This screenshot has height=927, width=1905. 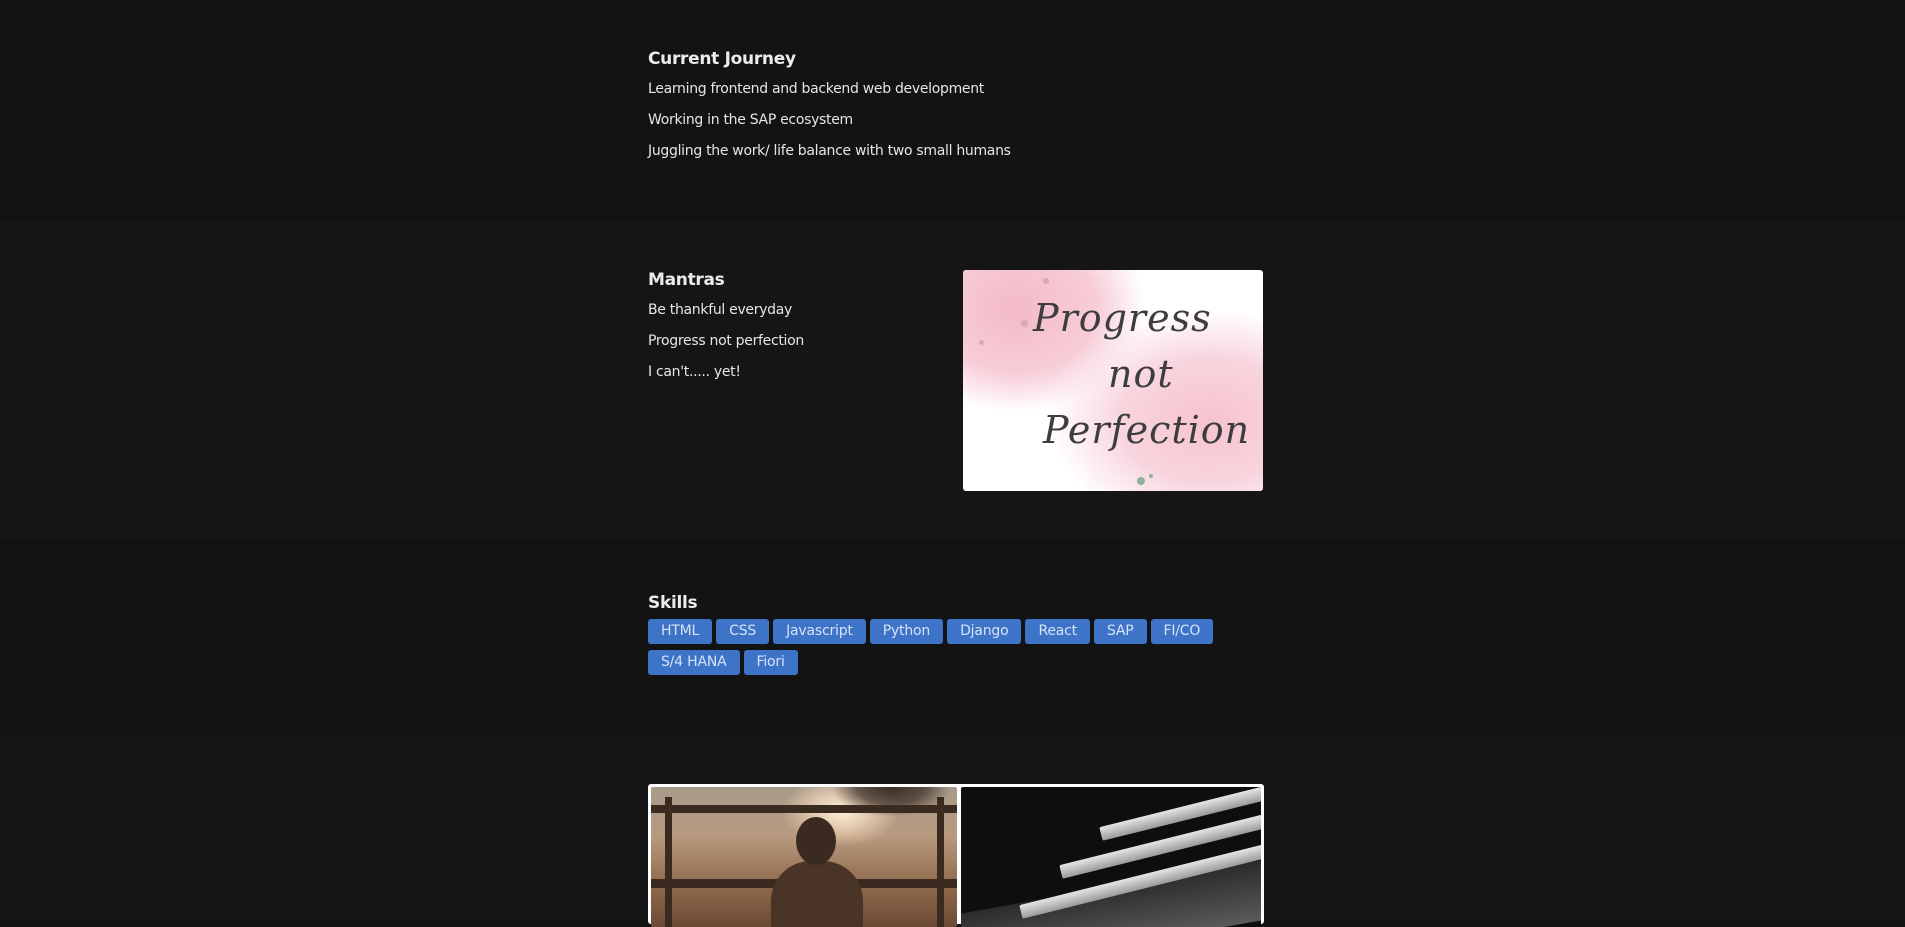 What do you see at coordinates (1141, 374) in the screenshot?
I see `image-text-line: not` at bounding box center [1141, 374].